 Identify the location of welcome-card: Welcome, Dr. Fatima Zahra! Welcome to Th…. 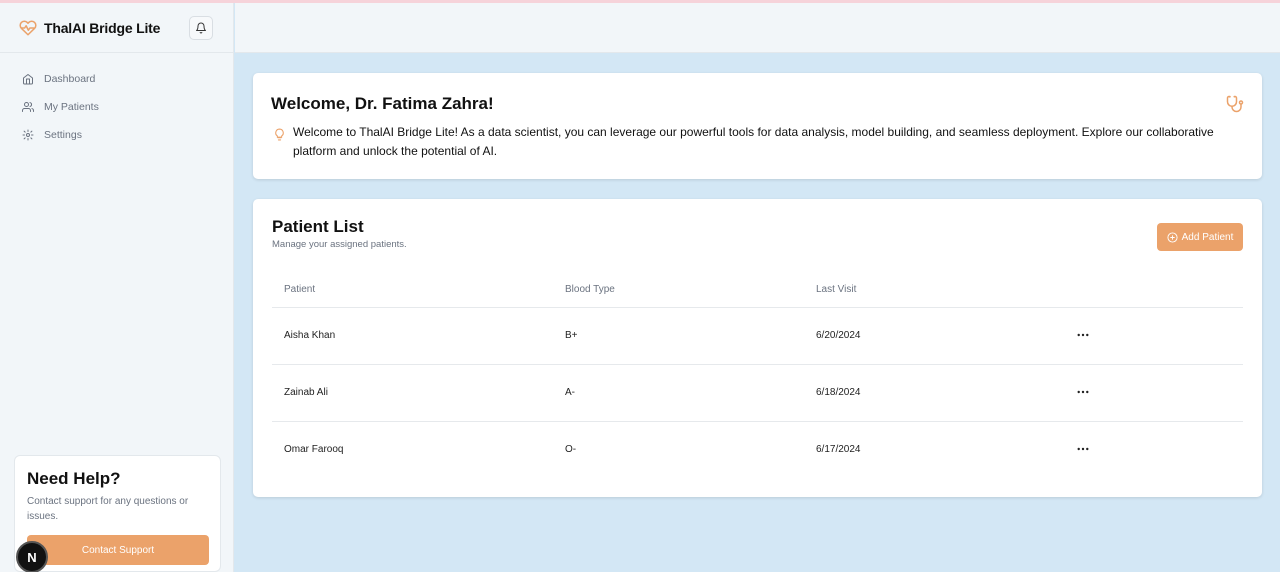
(757, 126).